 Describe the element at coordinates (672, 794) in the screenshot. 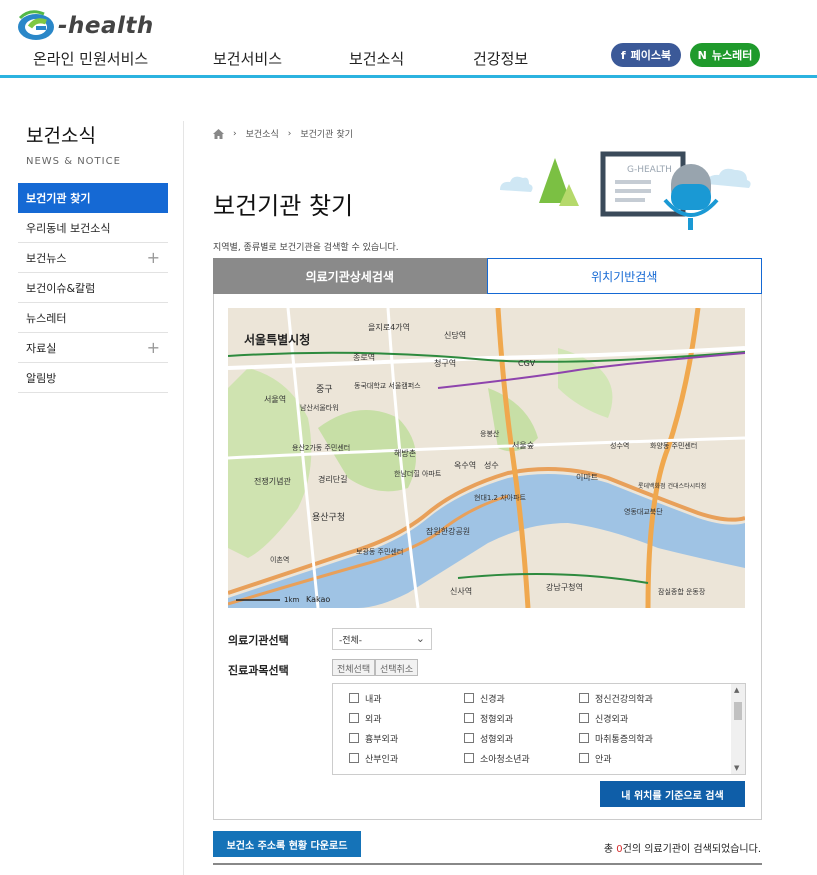

I see `location-search-button: 내 위치를 기준으로 검색` at that location.